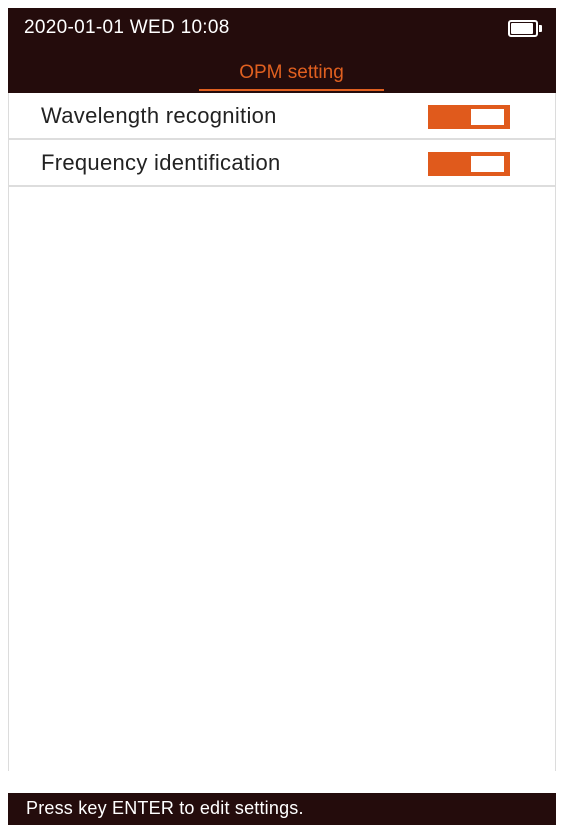 The image size is (565, 833). I want to click on tab-opm-setting: OPM setting, so click(291, 74).